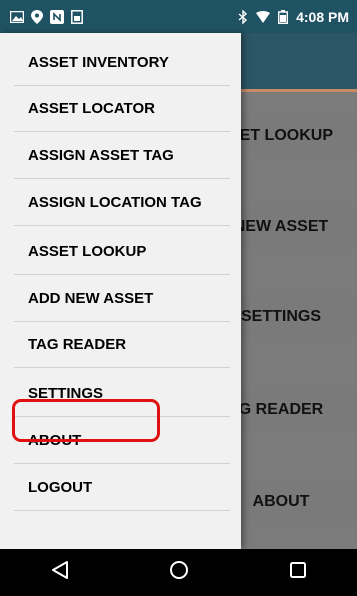 This screenshot has height=596, width=357. What do you see at coordinates (122, 203) in the screenshot?
I see `drawer-item-assign-location-tag: ASSIGN LOCATION TAG` at bounding box center [122, 203].